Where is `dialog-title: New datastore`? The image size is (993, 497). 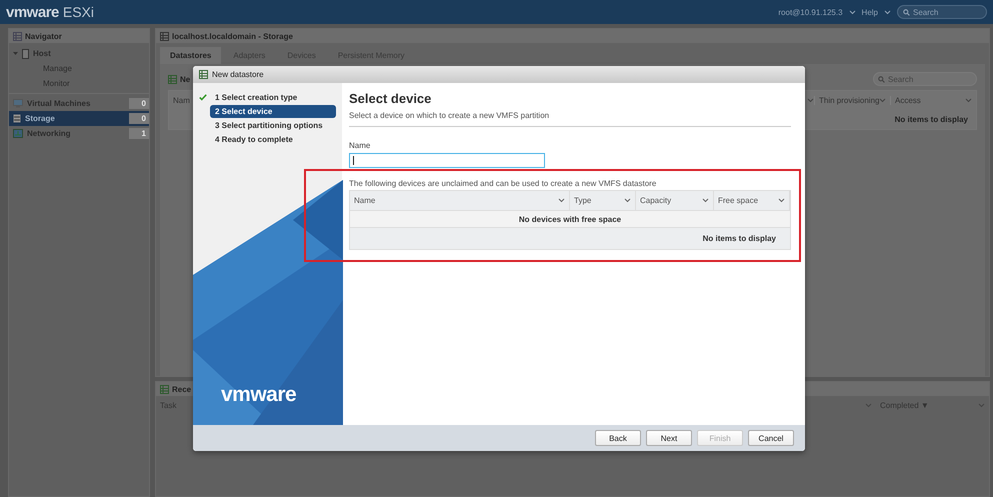 dialog-title: New datastore is located at coordinates (238, 74).